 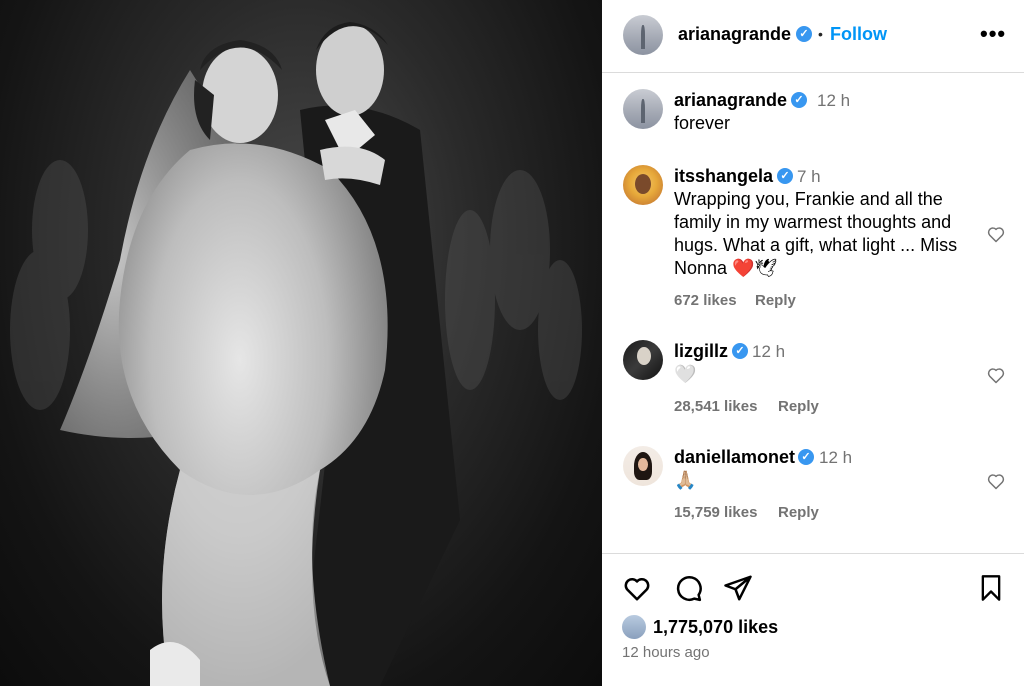 What do you see at coordinates (702, 123) in the screenshot?
I see `caption-text: forever` at bounding box center [702, 123].